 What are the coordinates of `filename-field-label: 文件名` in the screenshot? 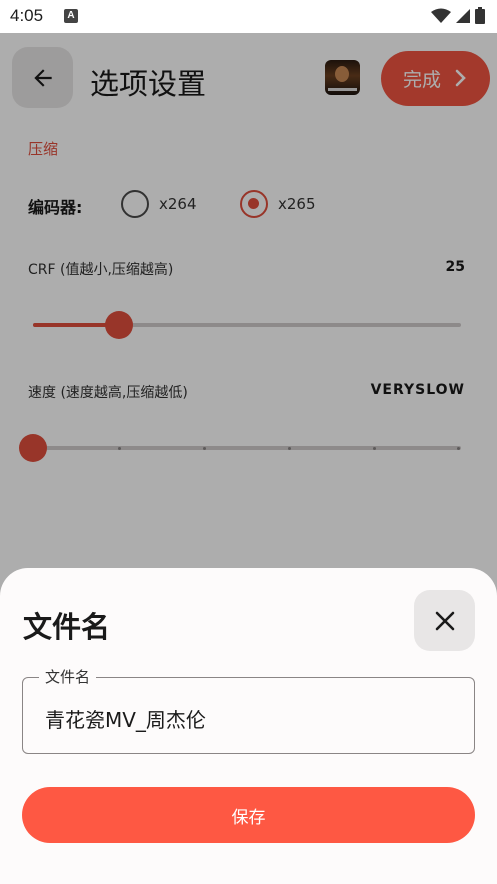 It's located at (68, 676).